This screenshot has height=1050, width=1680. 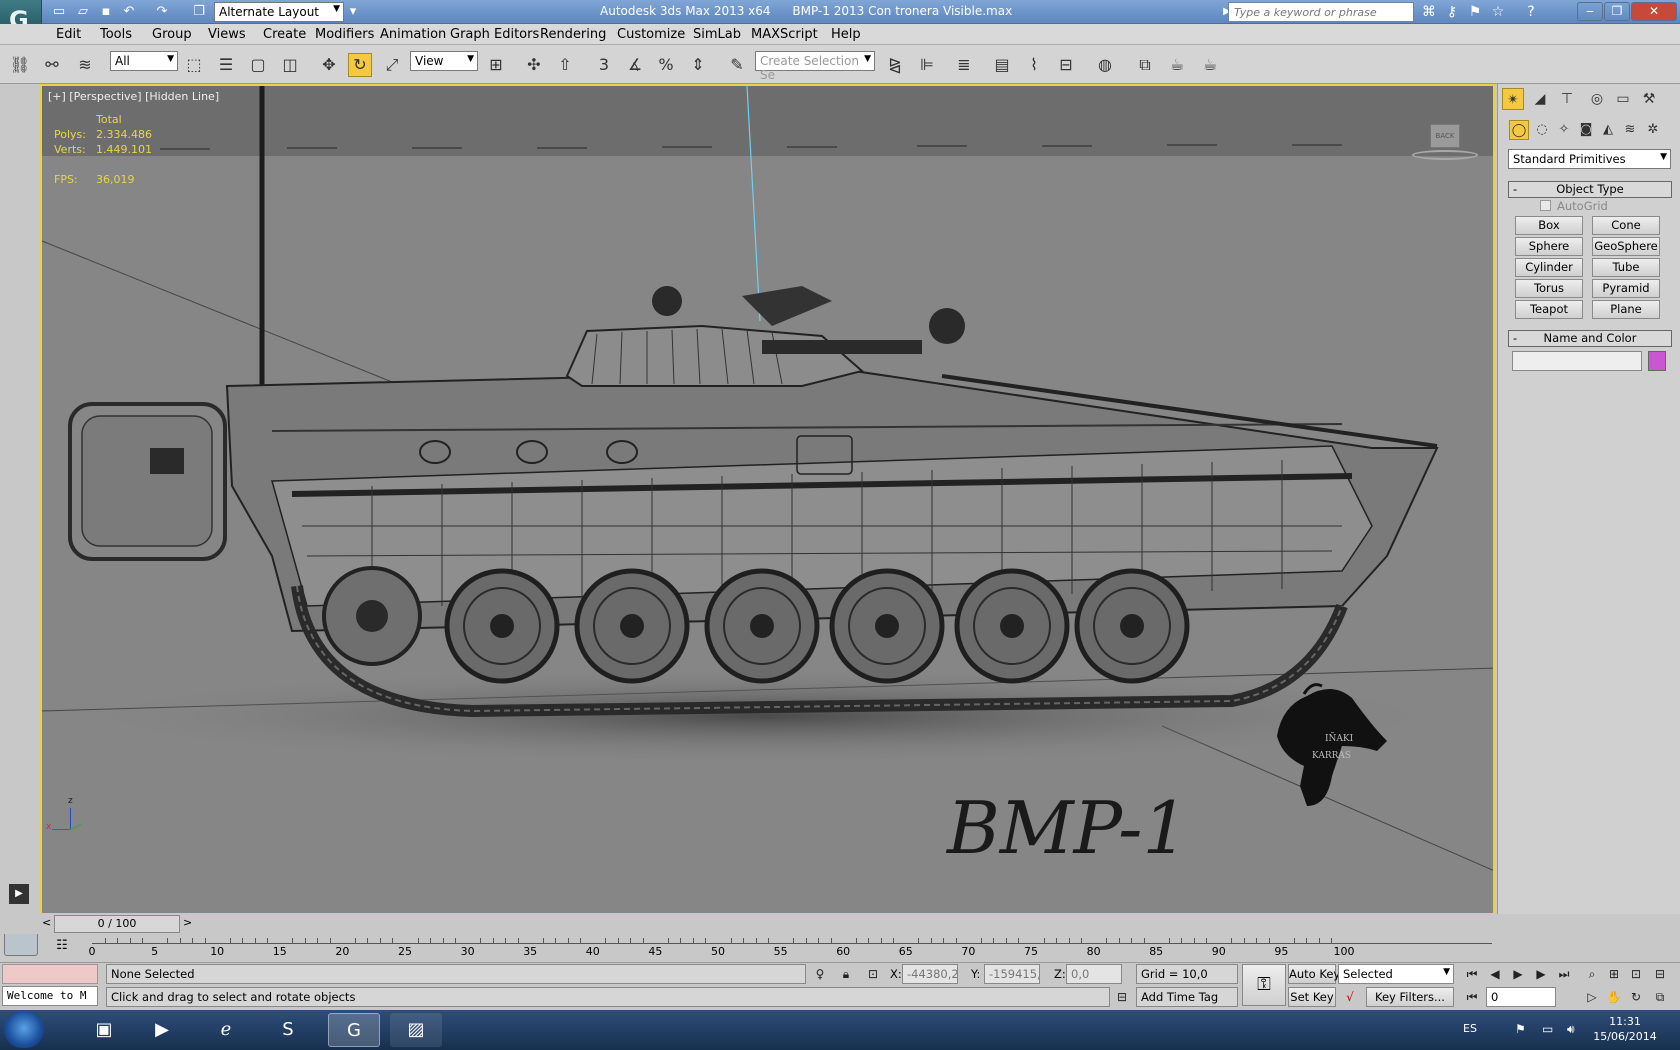 I want to click on snaps-toggle-icon: 3, so click(x=604, y=65).